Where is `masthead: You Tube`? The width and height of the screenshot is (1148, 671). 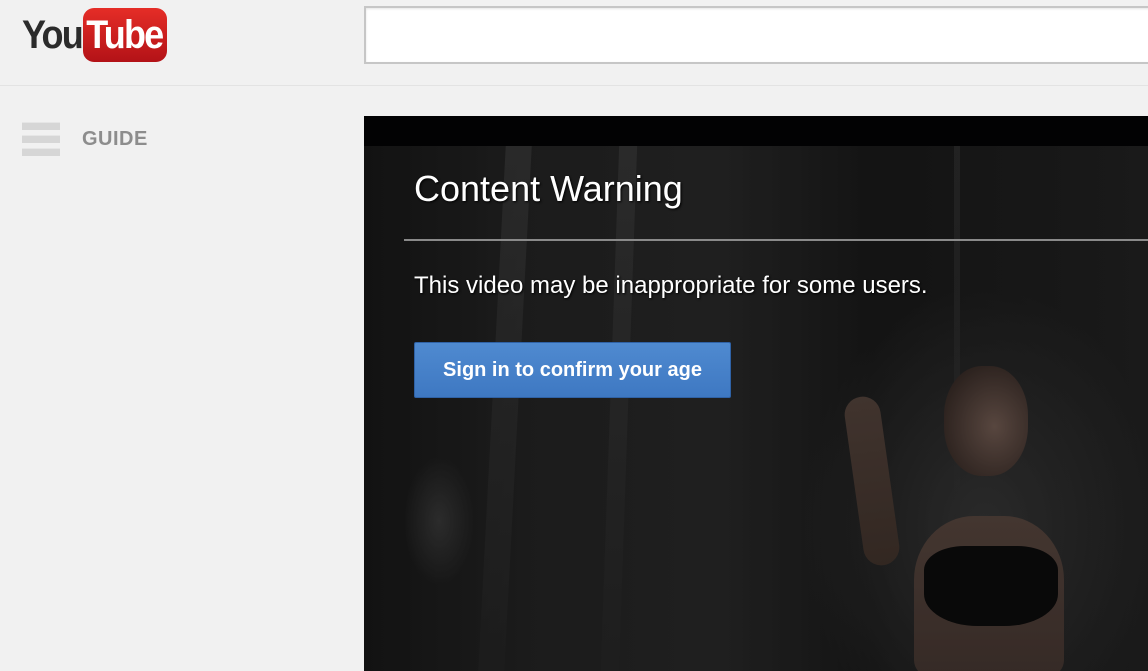 masthead: You Tube is located at coordinates (574, 43).